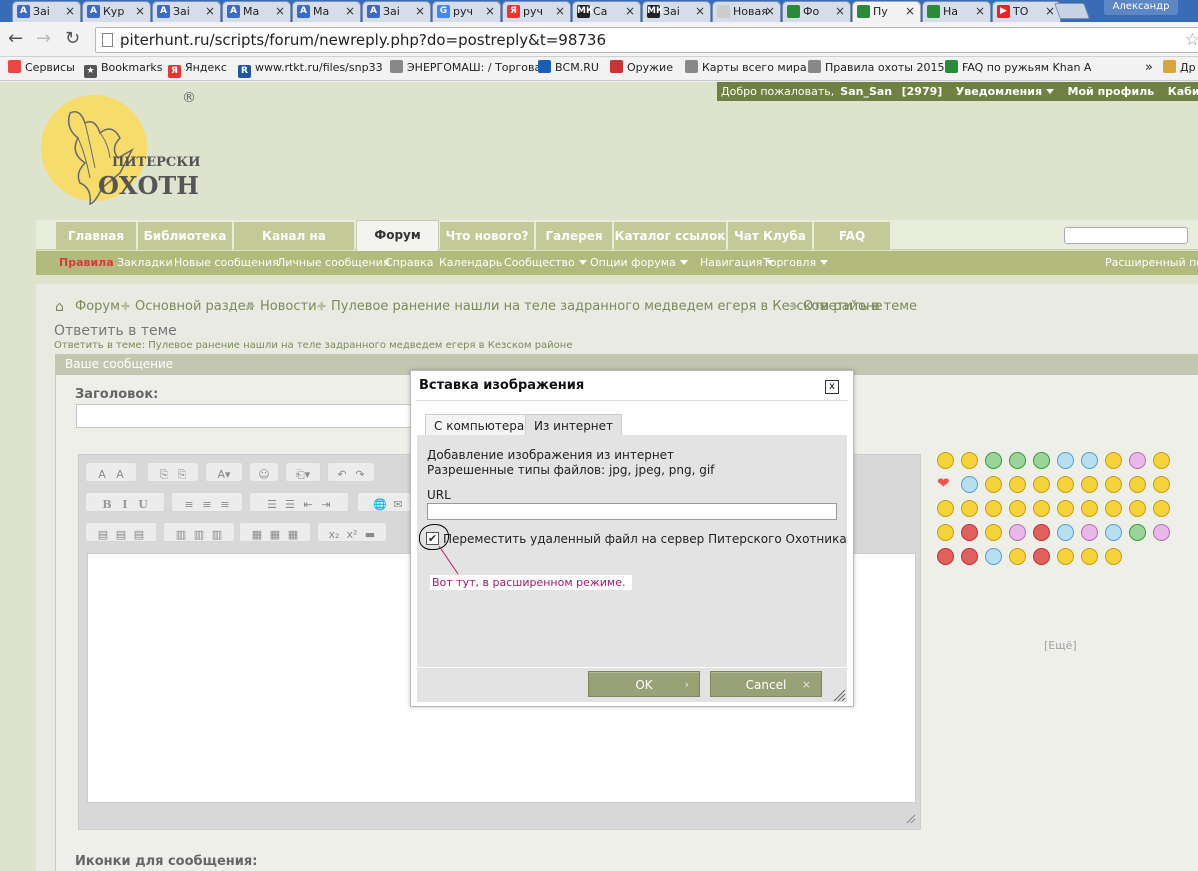 The image size is (1198, 871). I want to click on nav-tab: Канал на YouTube, so click(294, 246).